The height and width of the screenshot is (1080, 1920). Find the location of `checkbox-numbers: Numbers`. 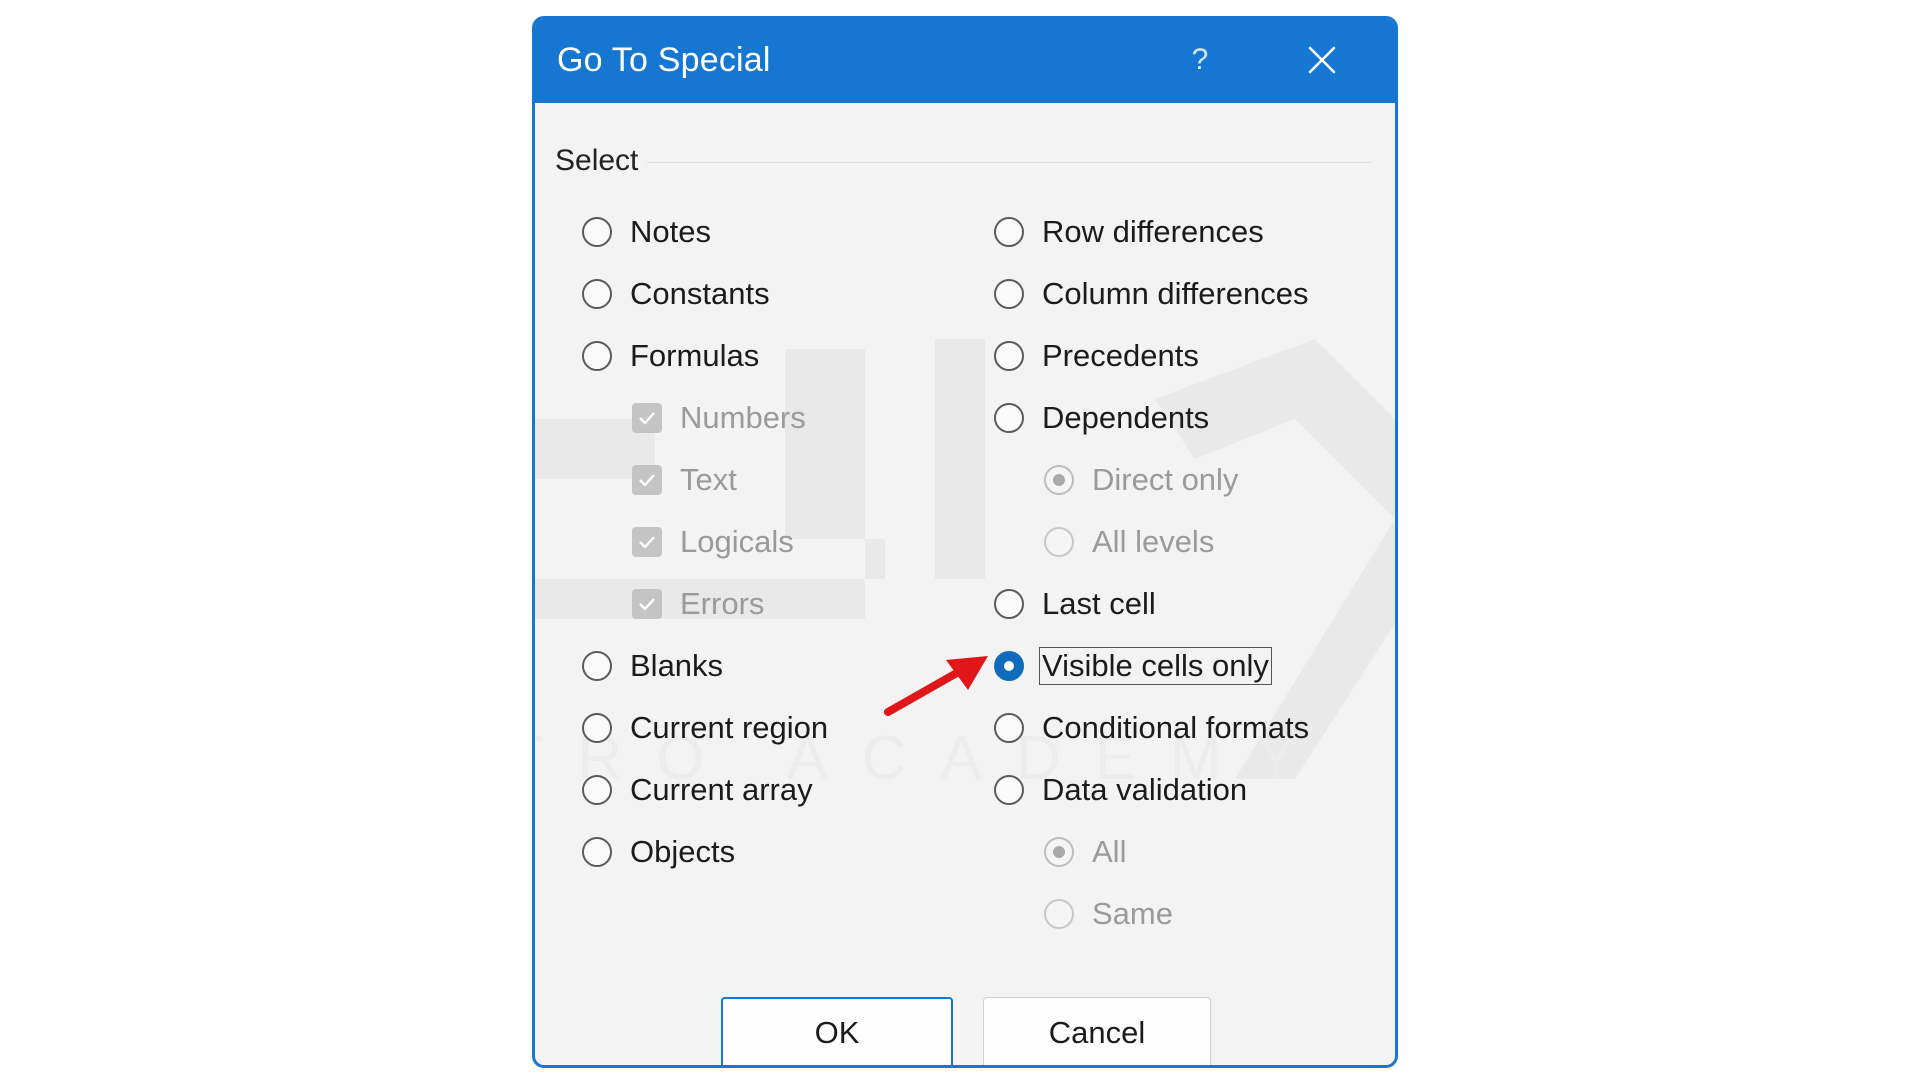

checkbox-numbers: Numbers is located at coordinates (719, 418).